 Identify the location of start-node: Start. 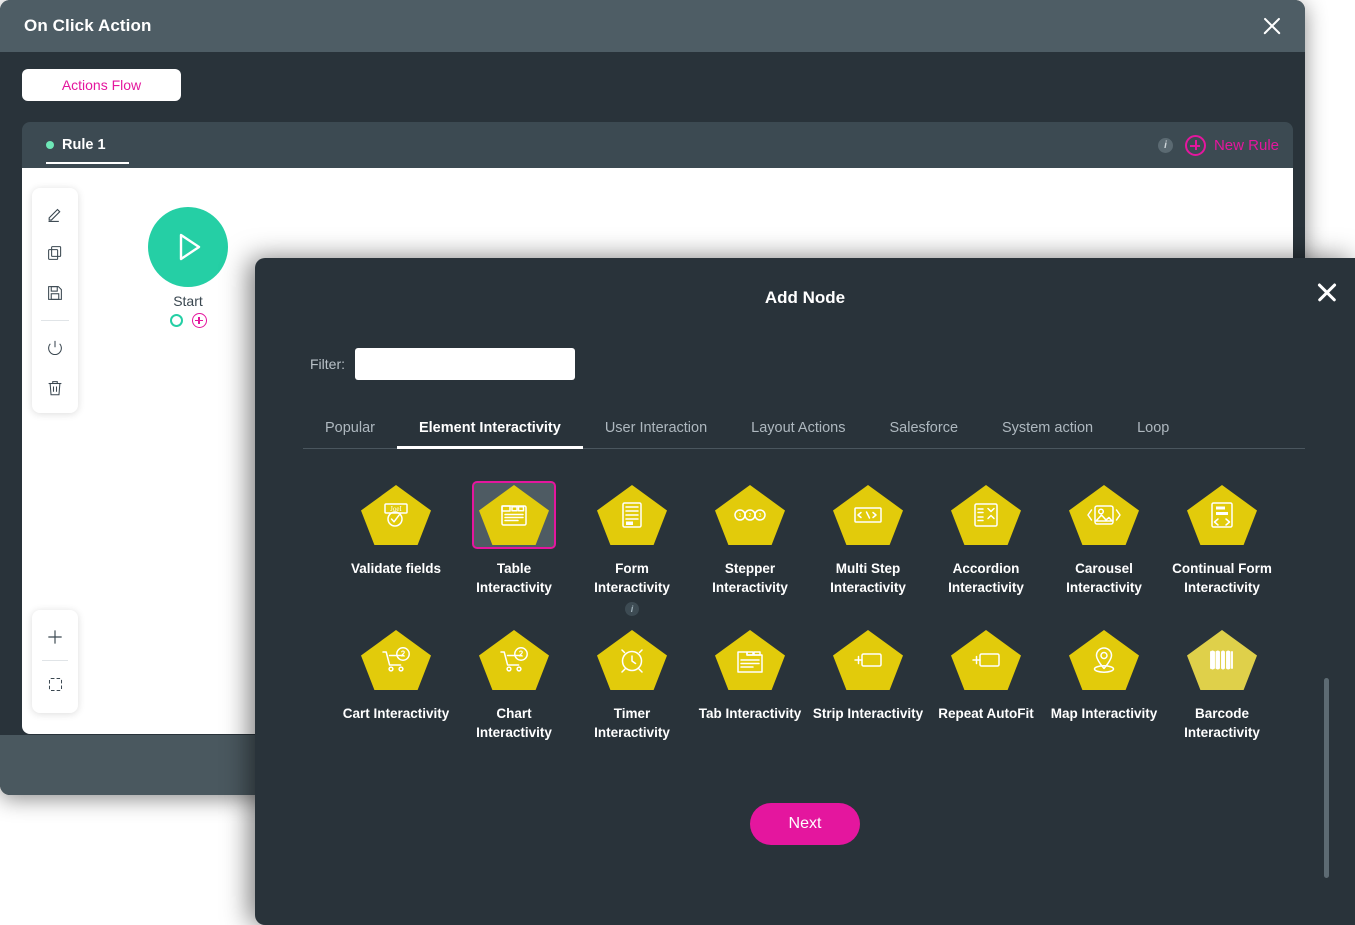
(188, 267).